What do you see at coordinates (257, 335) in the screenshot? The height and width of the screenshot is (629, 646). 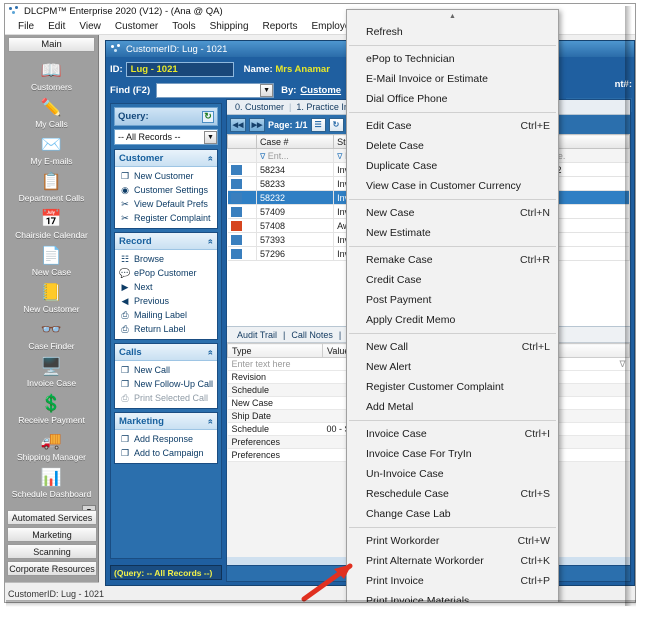 I see `audit-tab-audit-trail: Audit Trail` at bounding box center [257, 335].